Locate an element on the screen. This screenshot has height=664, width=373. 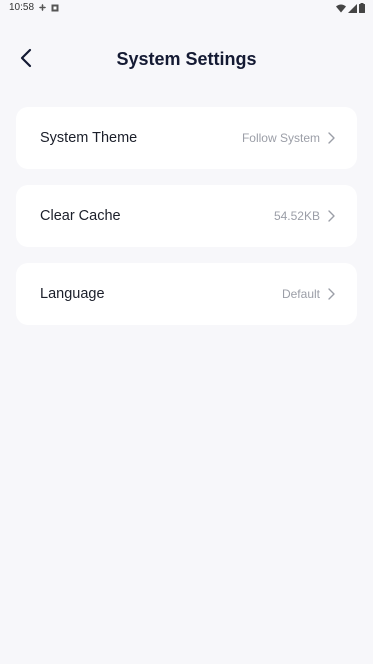
setting-value: 54.52KB is located at coordinates (296, 216).